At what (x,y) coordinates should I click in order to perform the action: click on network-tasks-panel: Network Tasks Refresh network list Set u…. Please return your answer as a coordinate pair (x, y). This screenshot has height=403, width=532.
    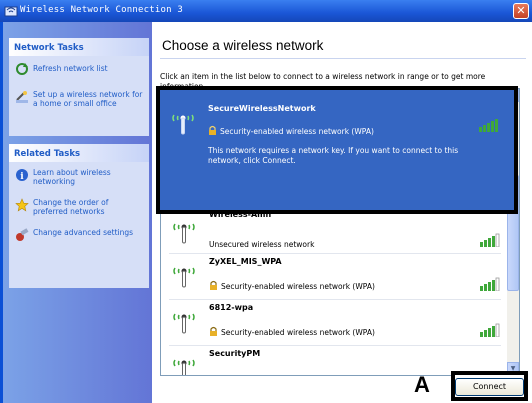
    Looking at the image, I should click on (79, 87).